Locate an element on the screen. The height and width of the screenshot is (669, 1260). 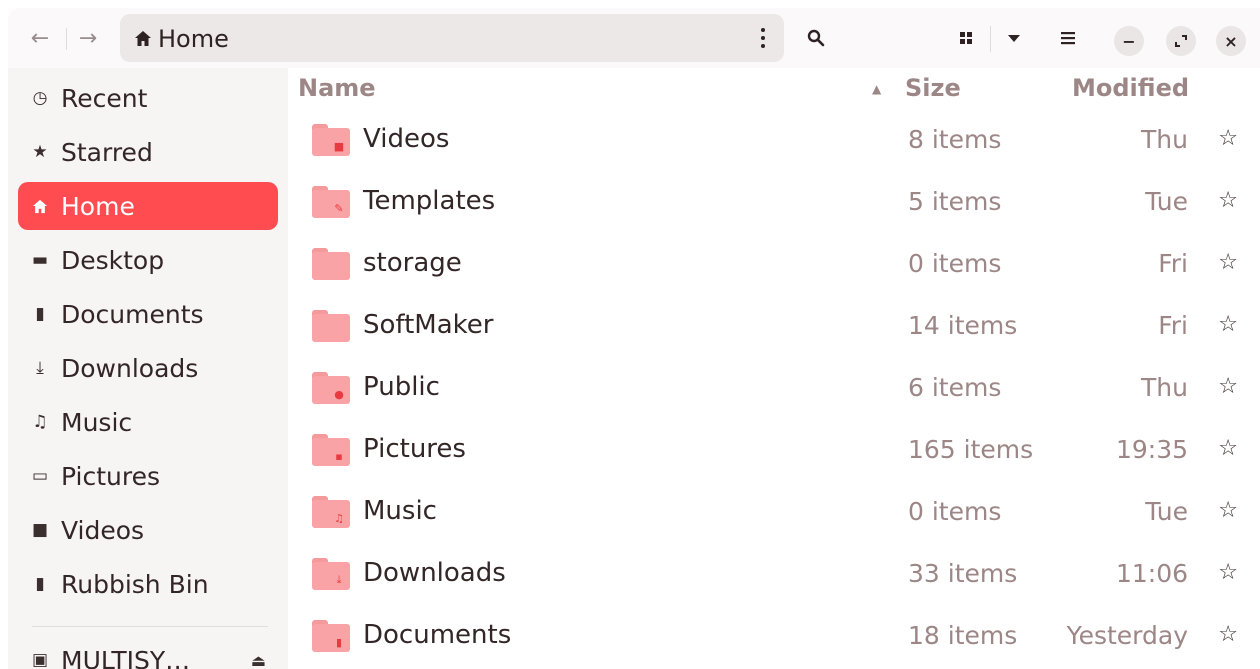
file-size: 165 items is located at coordinates (971, 449).